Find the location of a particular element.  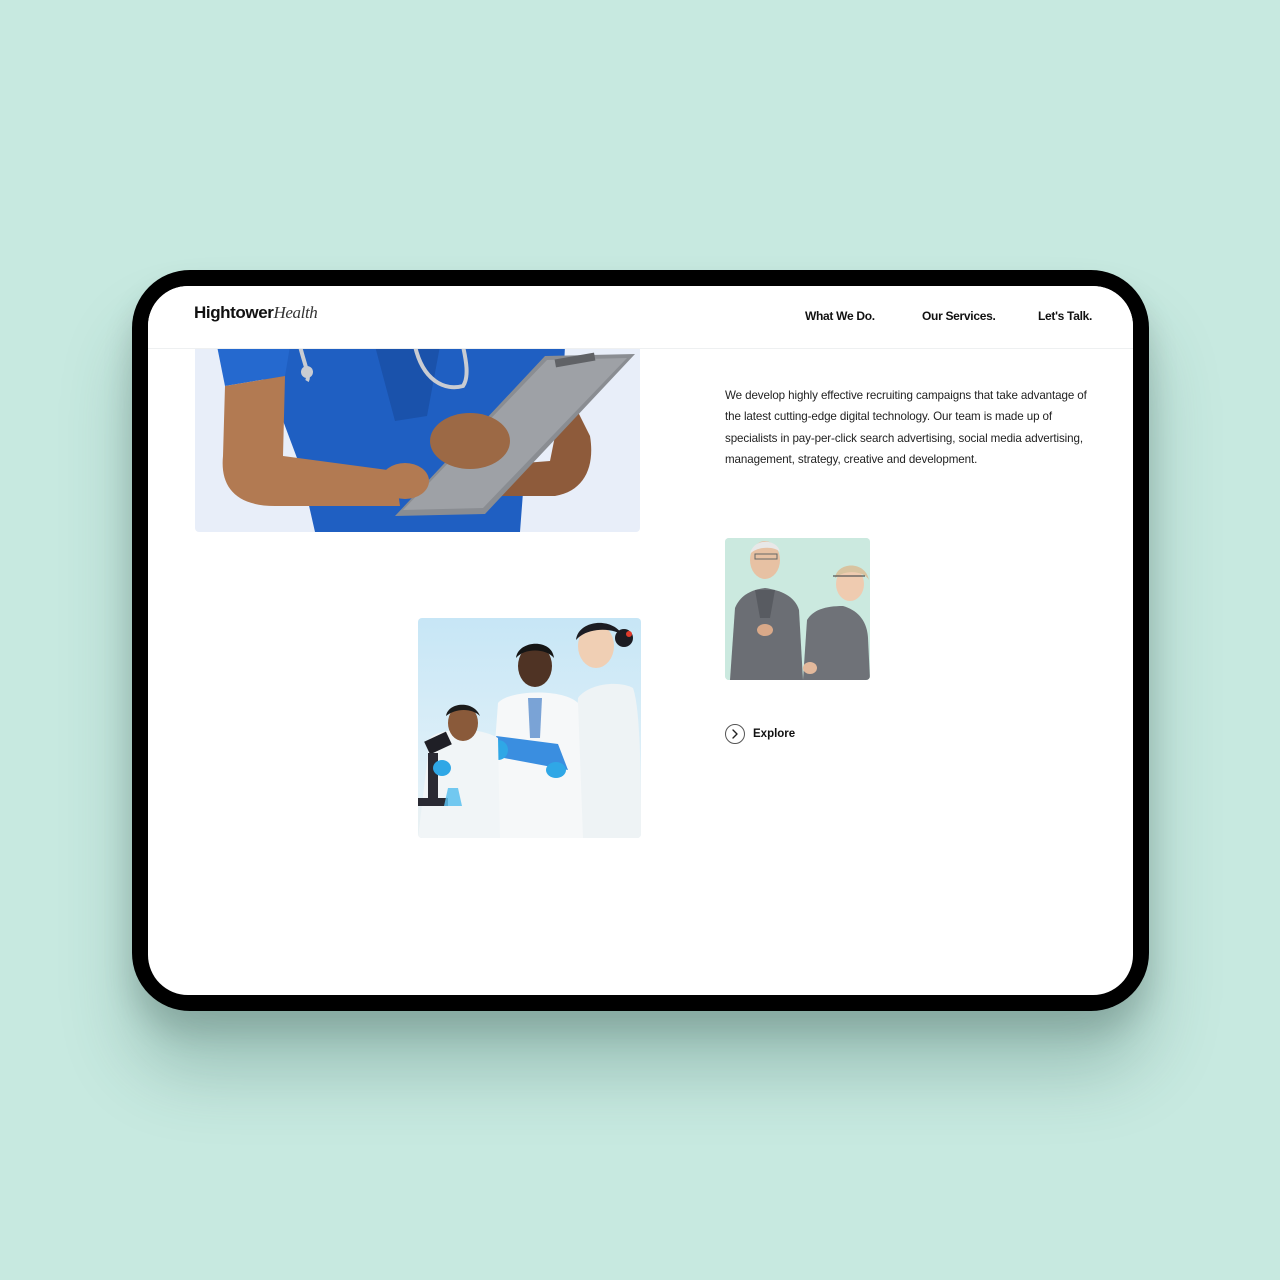

site-logo: HightowerHealth is located at coordinates (256, 313).